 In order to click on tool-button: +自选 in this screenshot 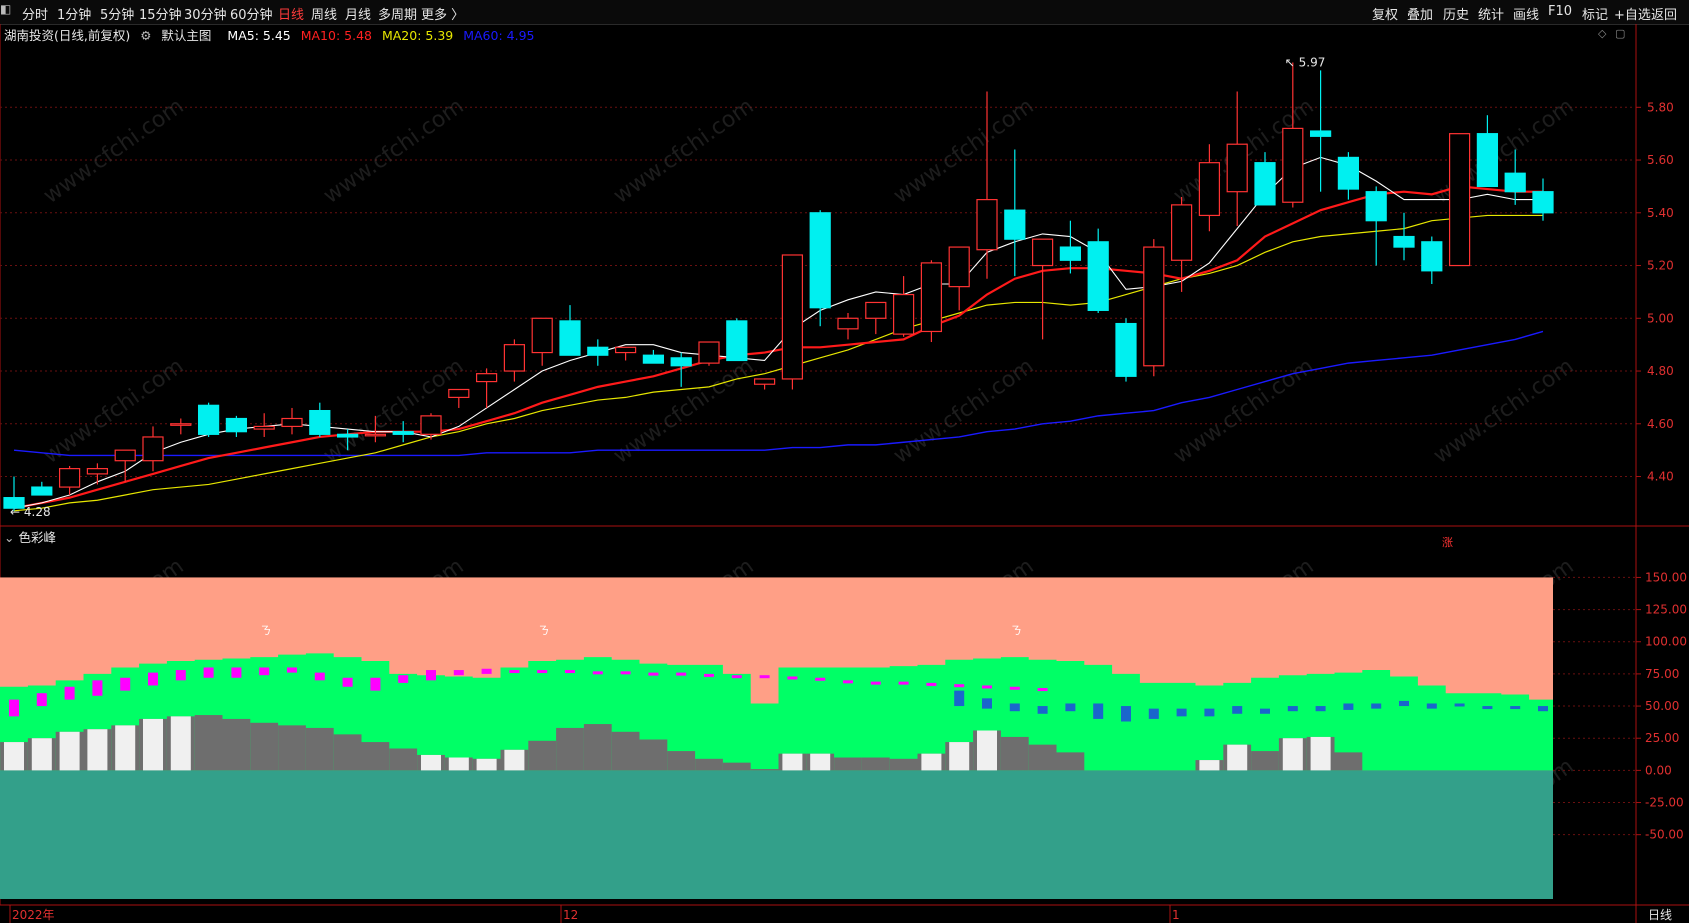, I will do `click(1632, 13)`.